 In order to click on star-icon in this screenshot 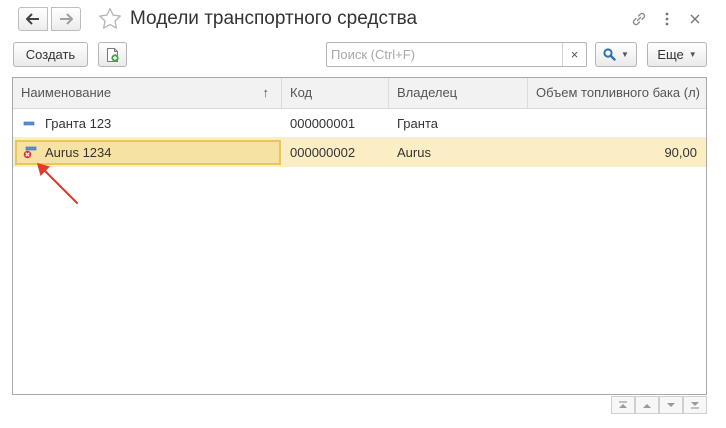, I will do `click(110, 19)`.